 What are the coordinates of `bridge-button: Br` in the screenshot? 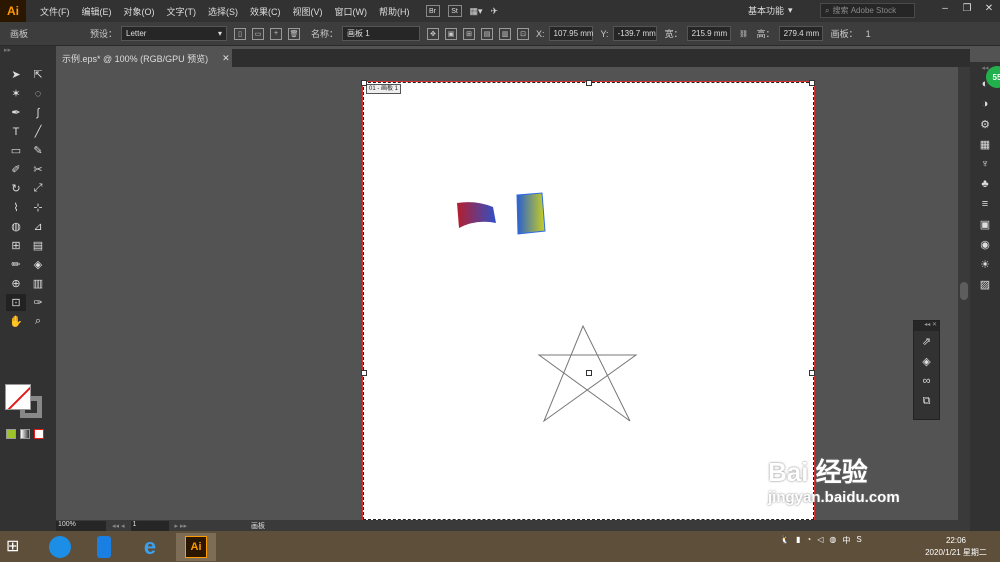 It's located at (432, 11).